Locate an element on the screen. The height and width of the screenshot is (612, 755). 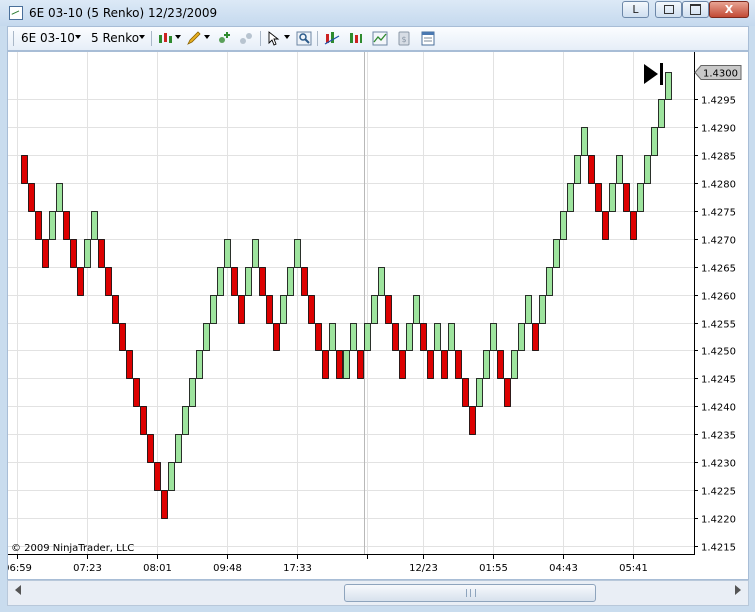
y-tick-label: 1.4225 is located at coordinates (718, 492).